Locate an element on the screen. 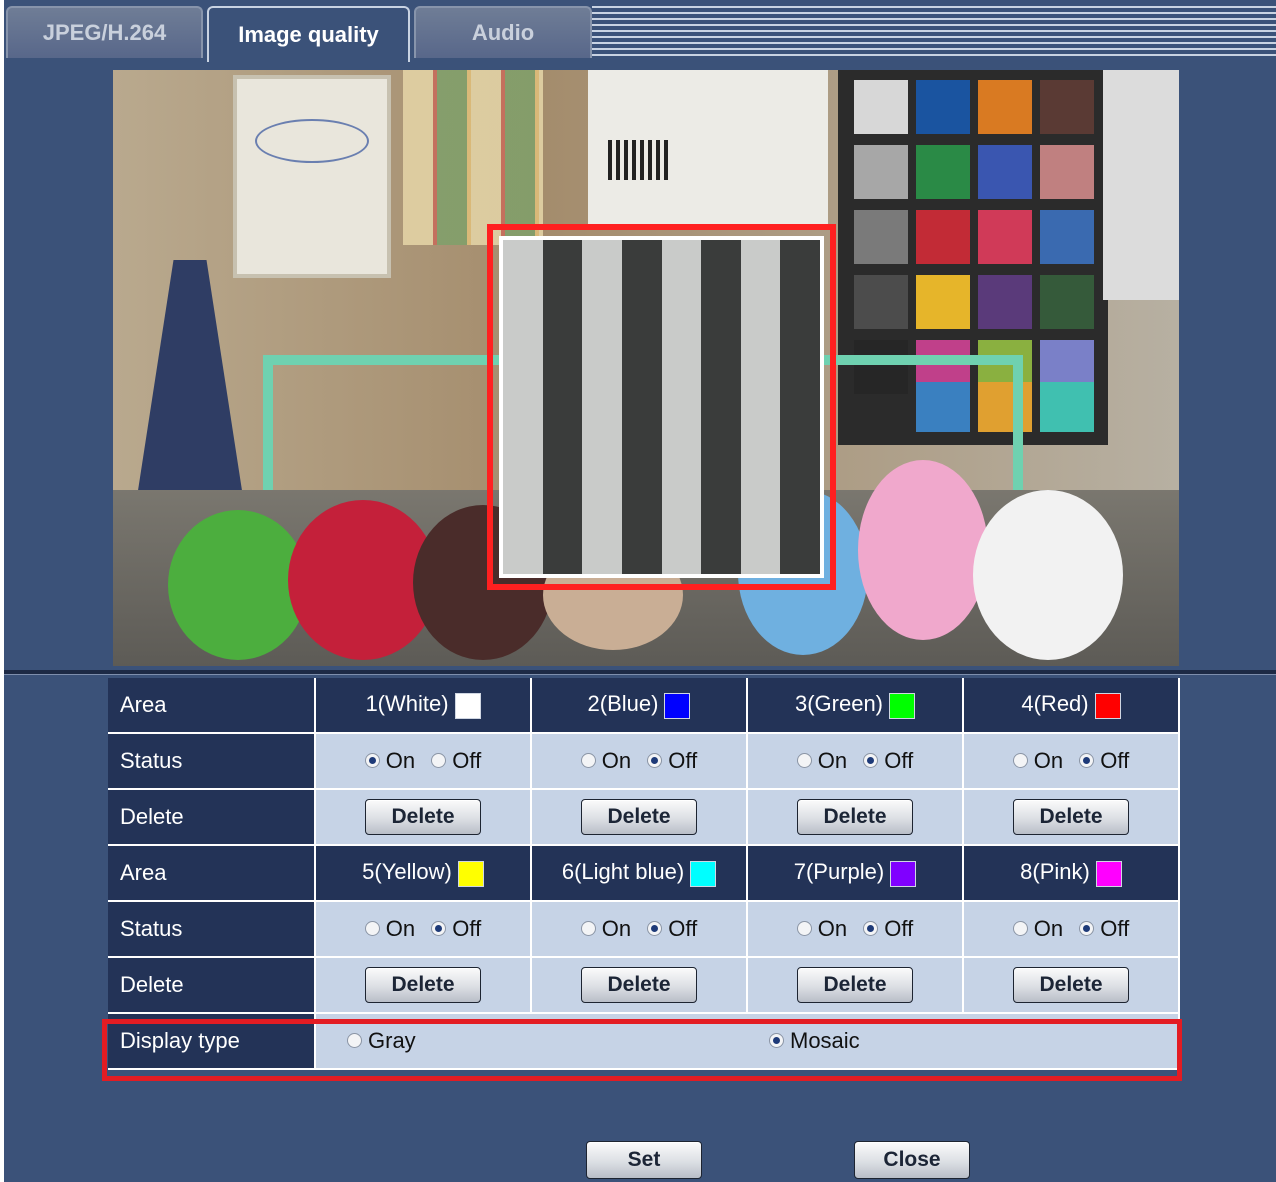  area-1-status: On Off is located at coordinates (424, 762).